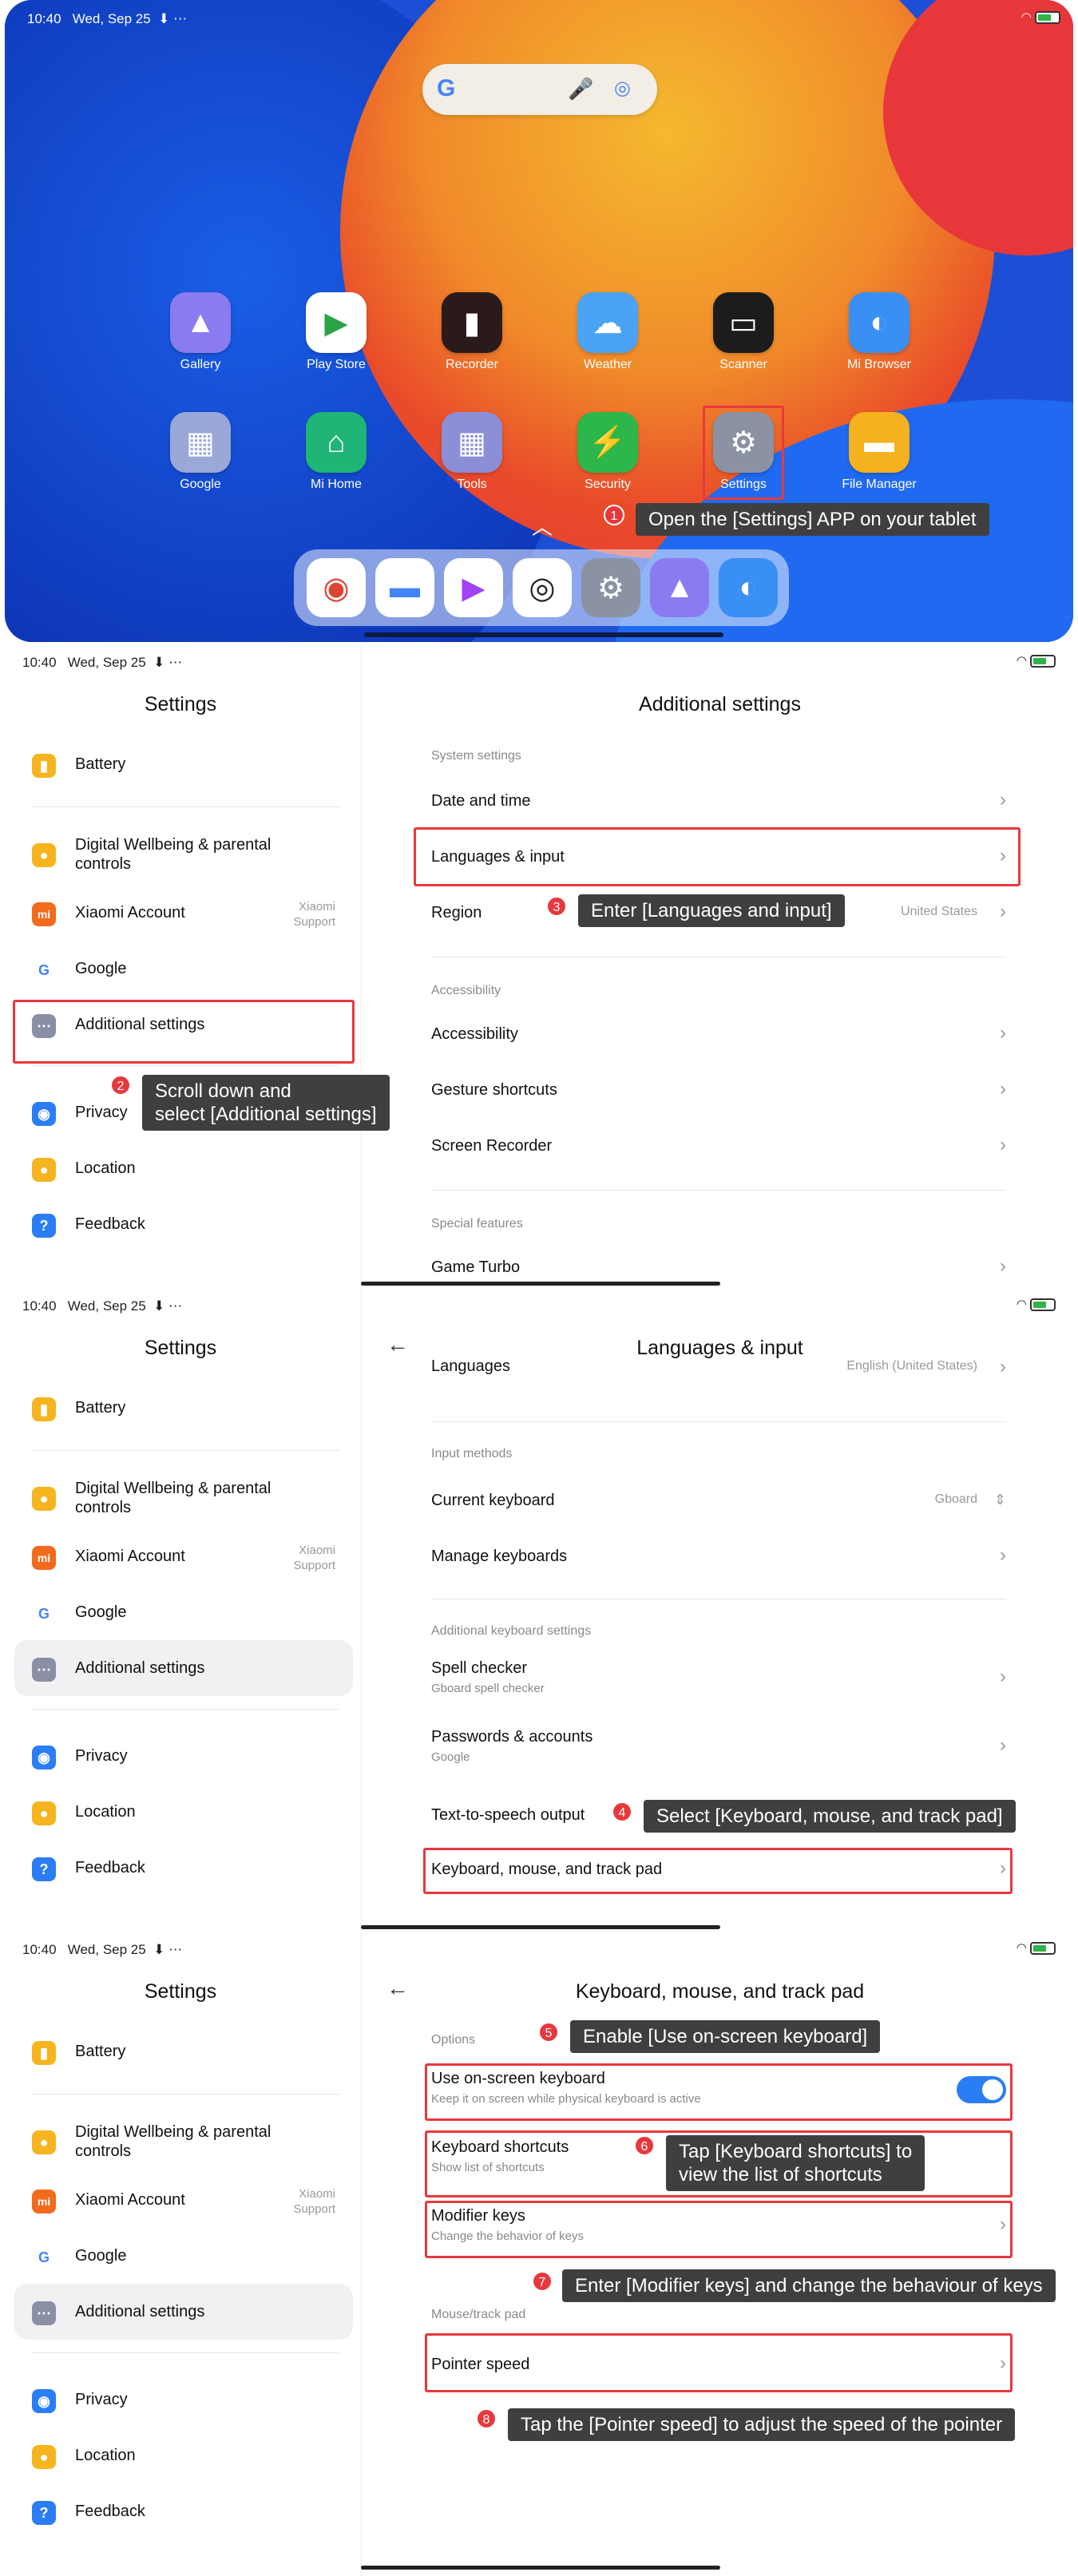  What do you see at coordinates (542, 587) in the screenshot?
I see `camera-icon: ◎` at bounding box center [542, 587].